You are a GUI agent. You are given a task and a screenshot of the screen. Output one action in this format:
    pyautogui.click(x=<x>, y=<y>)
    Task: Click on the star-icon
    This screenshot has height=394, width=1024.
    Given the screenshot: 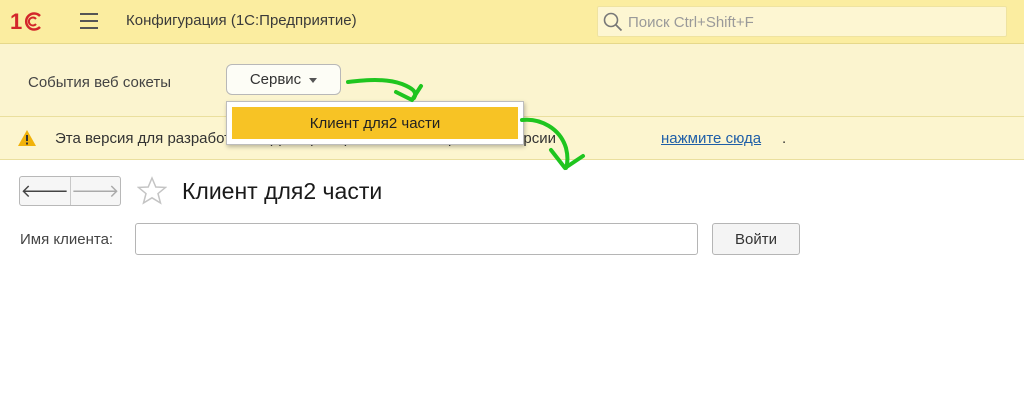 What is the action you would take?
    pyautogui.click(x=152, y=191)
    